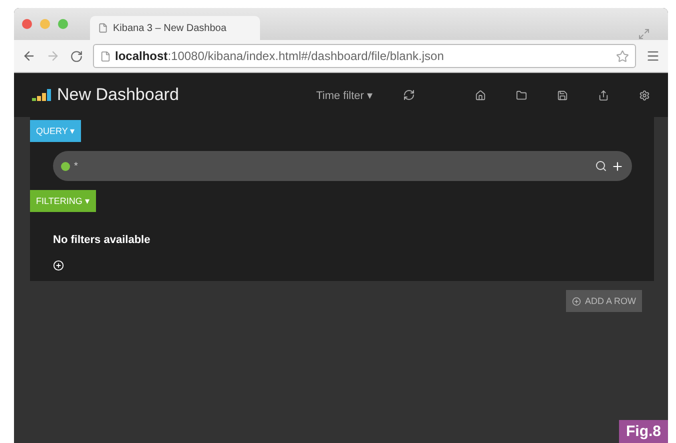  What do you see at coordinates (644, 95) in the screenshot?
I see `settings-icon` at bounding box center [644, 95].